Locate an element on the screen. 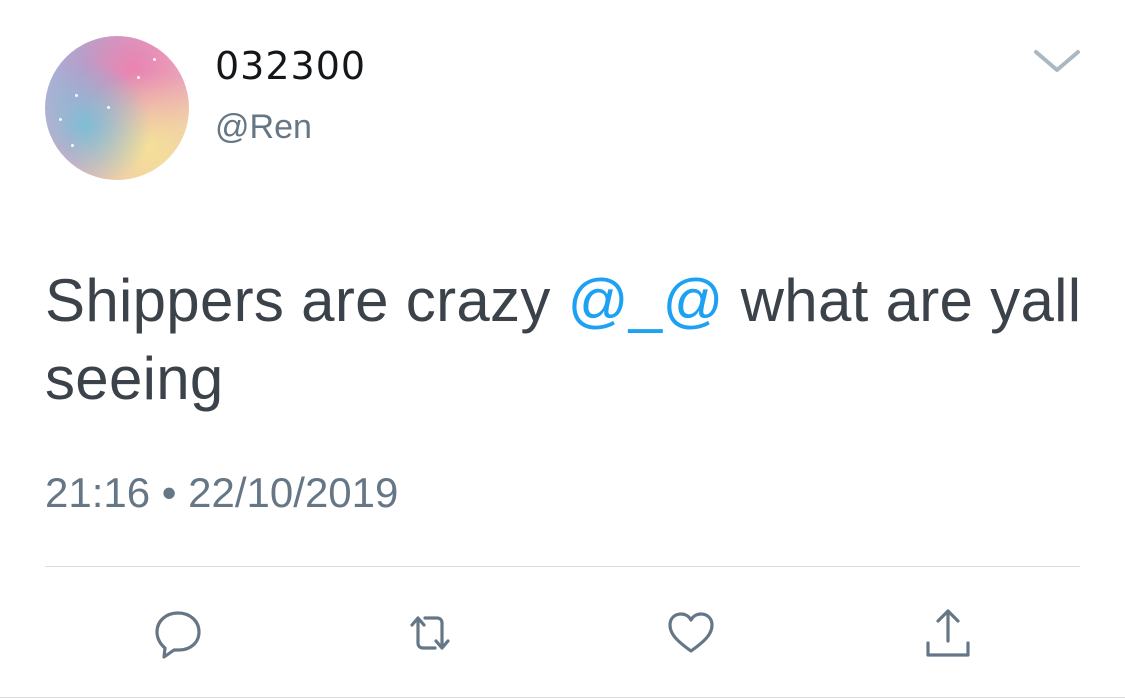  retweet-button is located at coordinates (430, 633).